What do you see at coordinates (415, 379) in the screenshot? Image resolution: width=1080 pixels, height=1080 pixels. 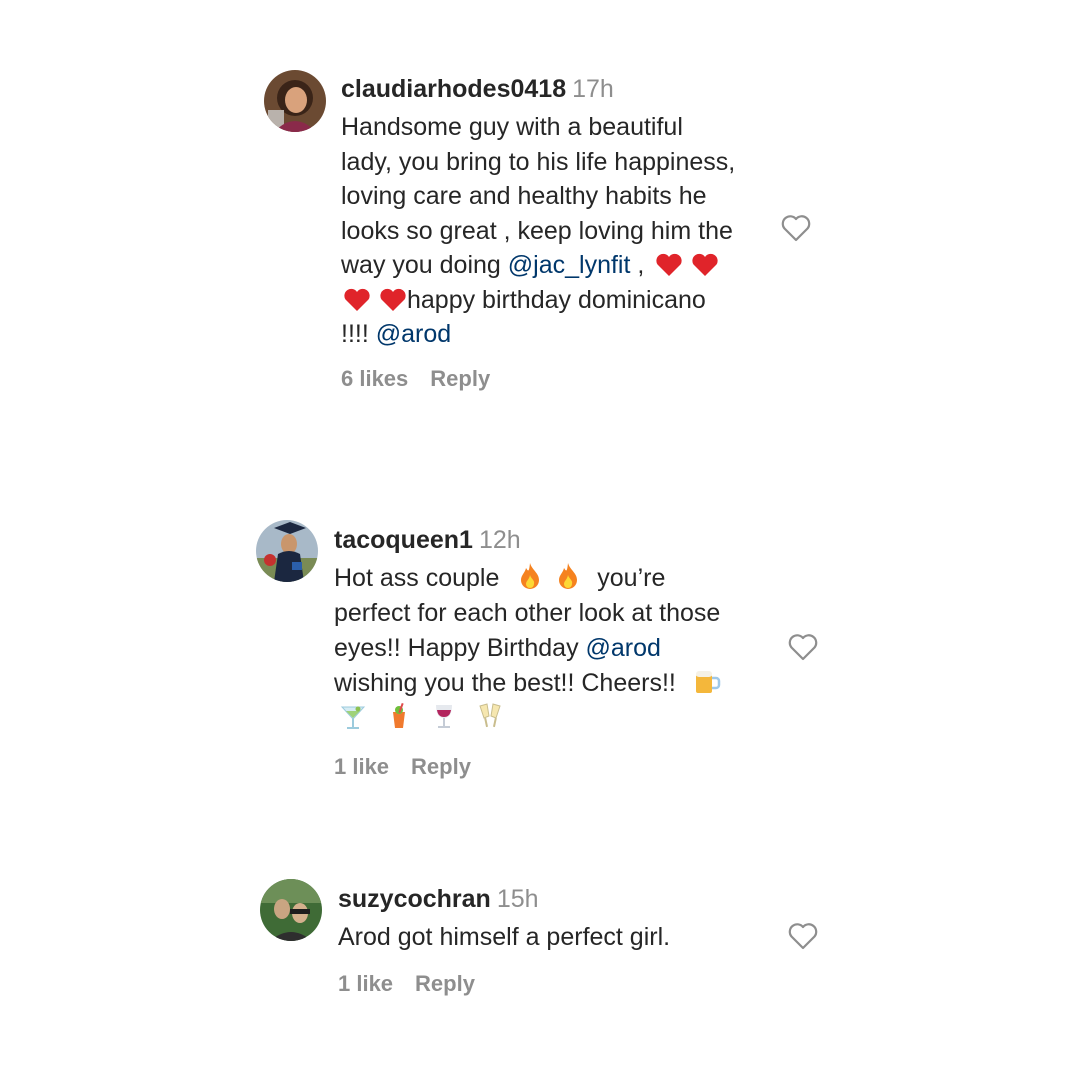 I see `comment-actions: 6 likes Reply` at bounding box center [415, 379].